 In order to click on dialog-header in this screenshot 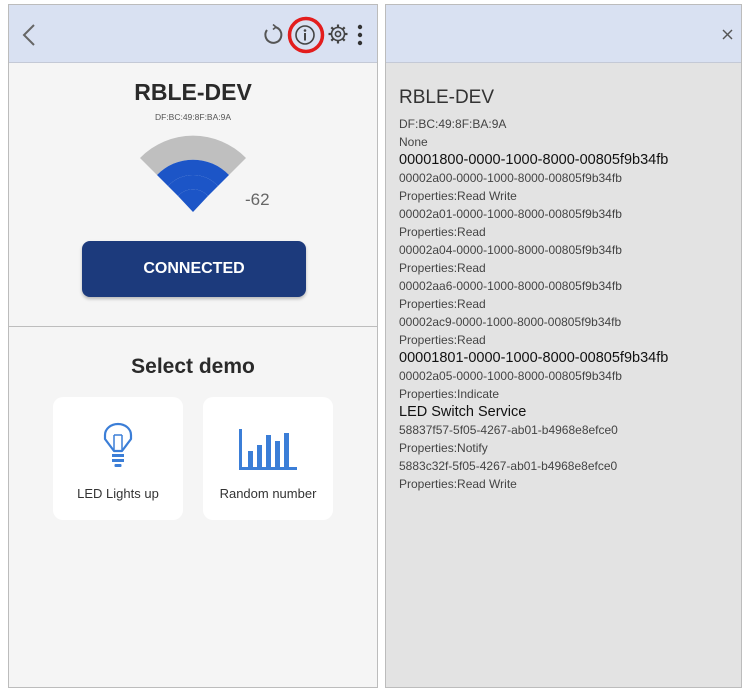, I will do `click(563, 34)`.